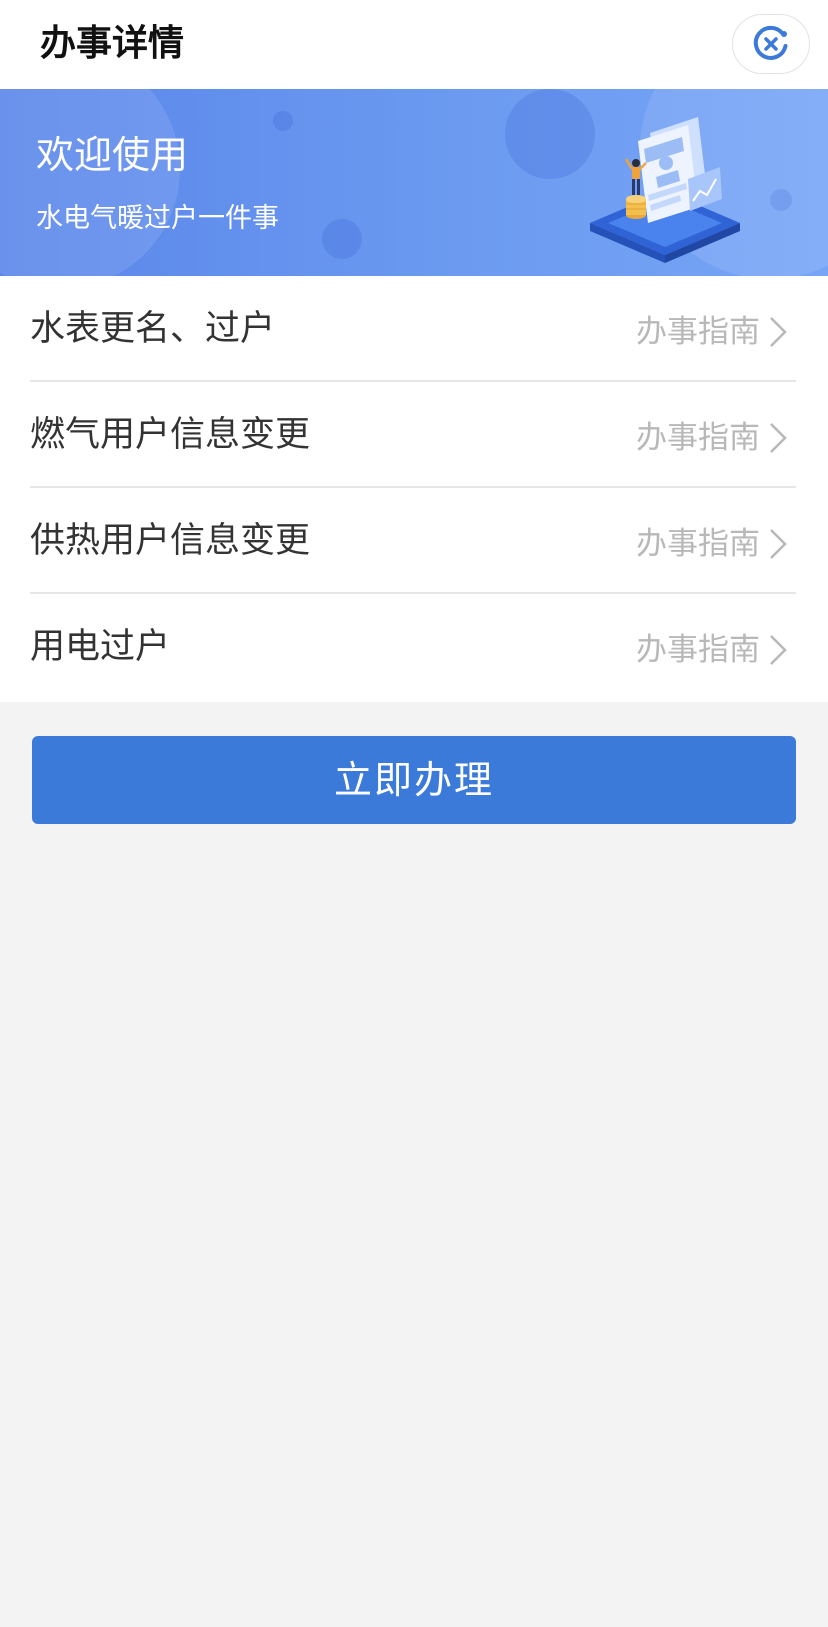 The width and height of the screenshot is (828, 1627). What do you see at coordinates (413, 435) in the screenshot?
I see `list-item: 燃气用户信息变更 办事指南` at bounding box center [413, 435].